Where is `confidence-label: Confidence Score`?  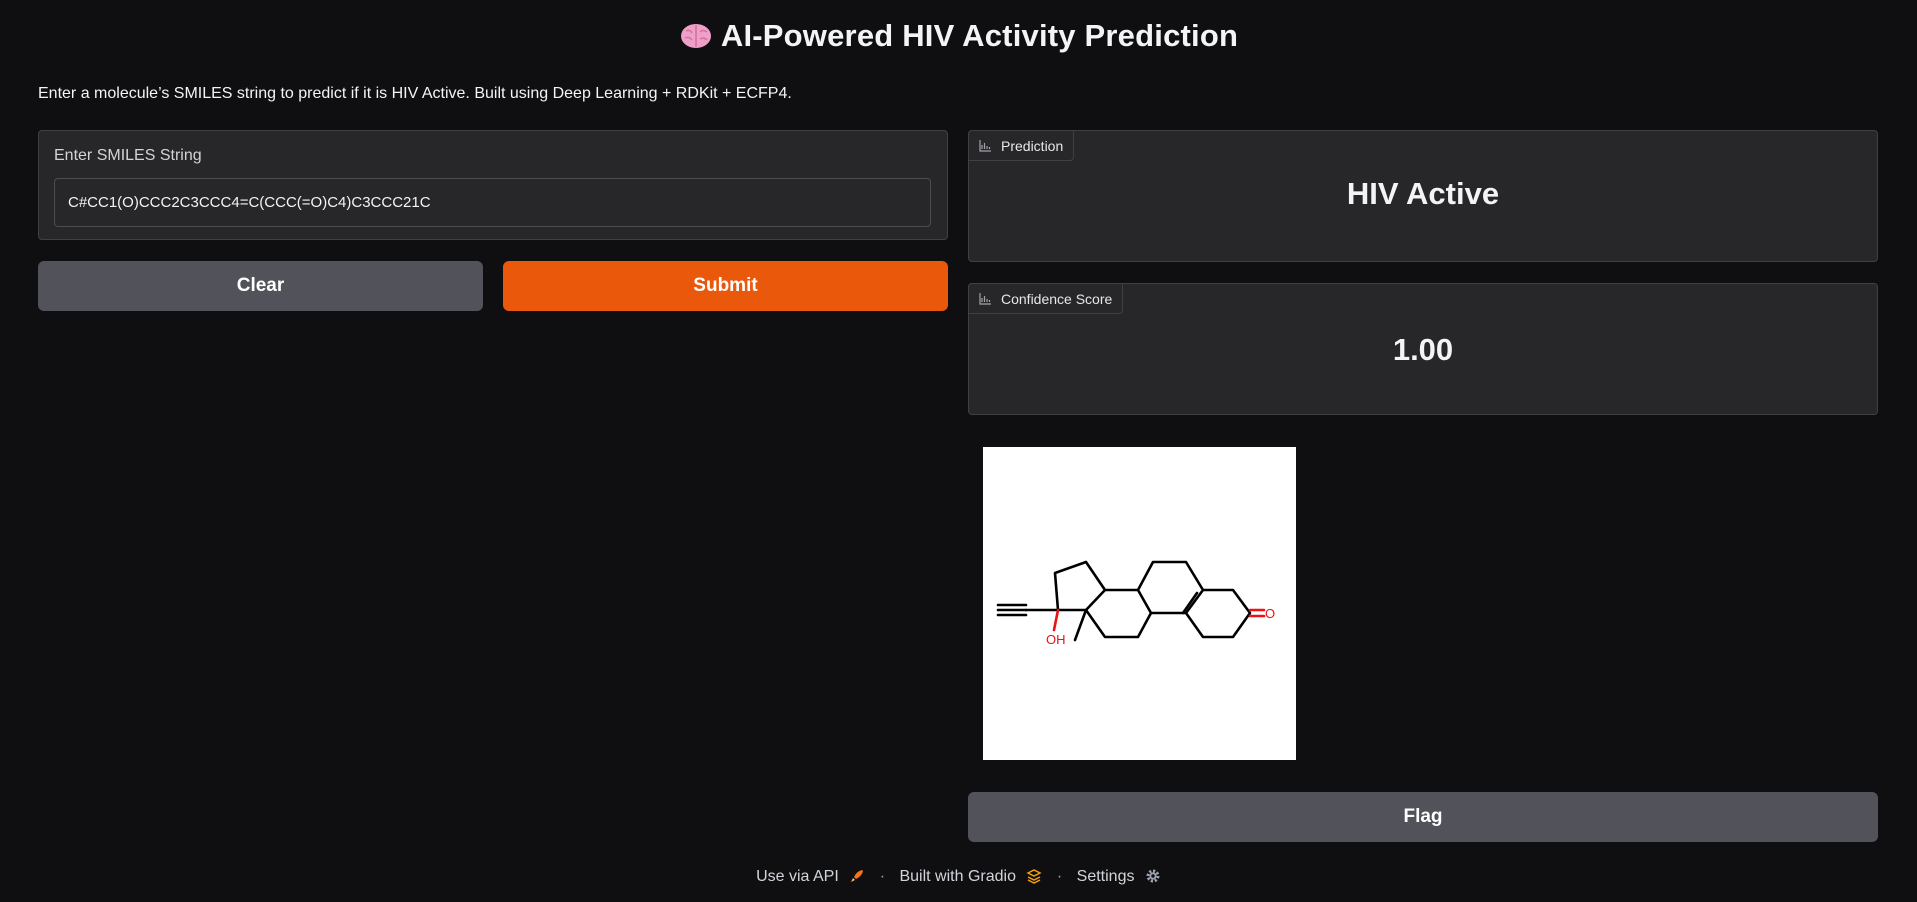 confidence-label: Confidence Score is located at coordinates (1057, 298).